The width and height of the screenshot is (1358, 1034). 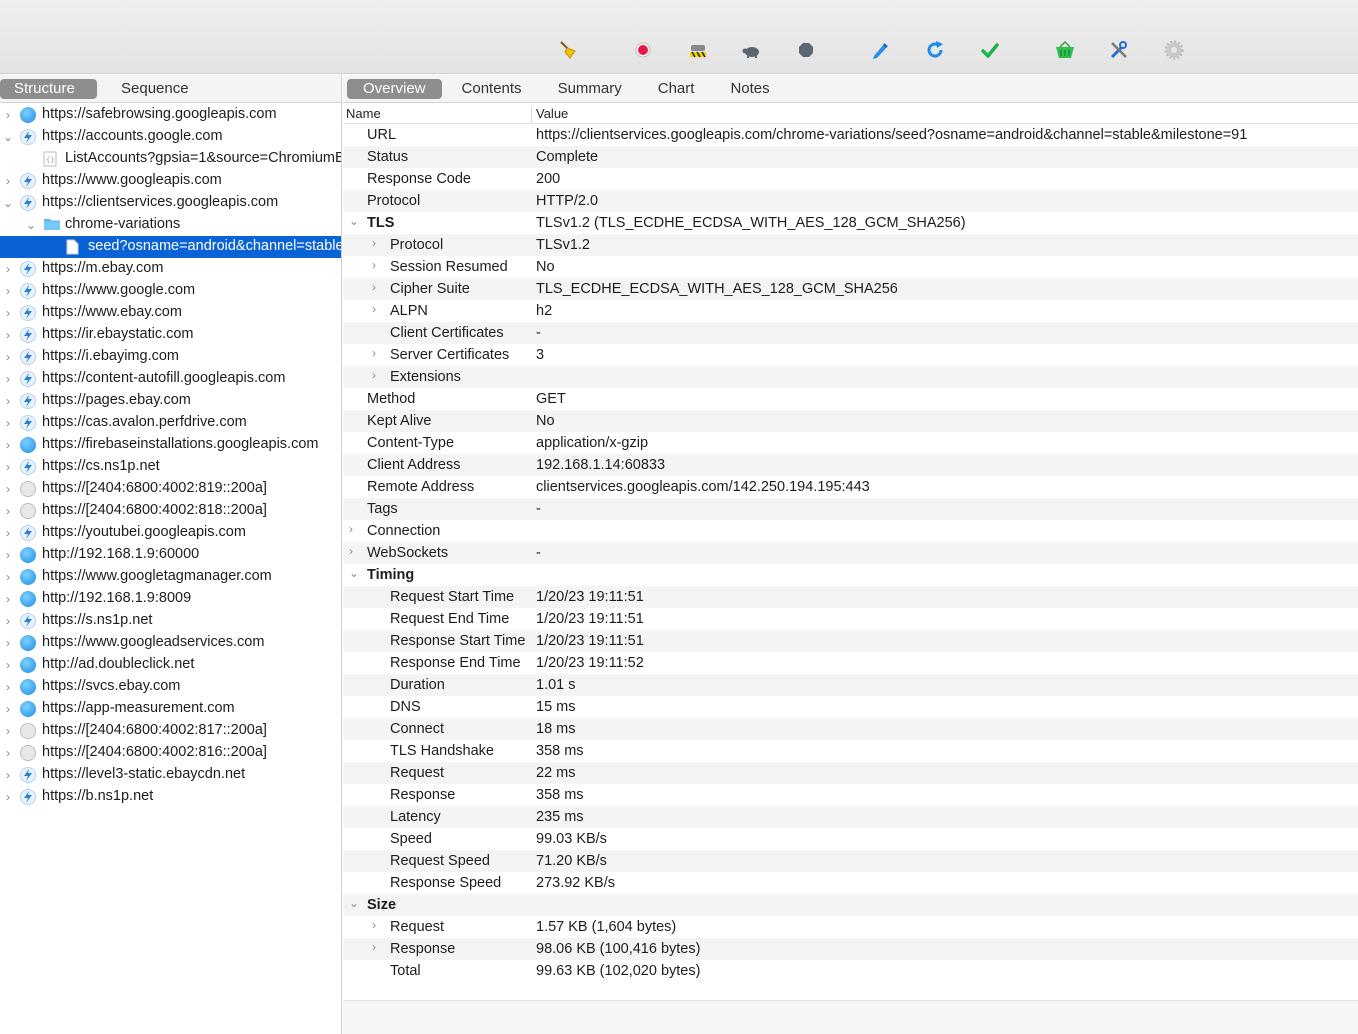 I want to click on column-header-value: Value, so click(x=552, y=113).